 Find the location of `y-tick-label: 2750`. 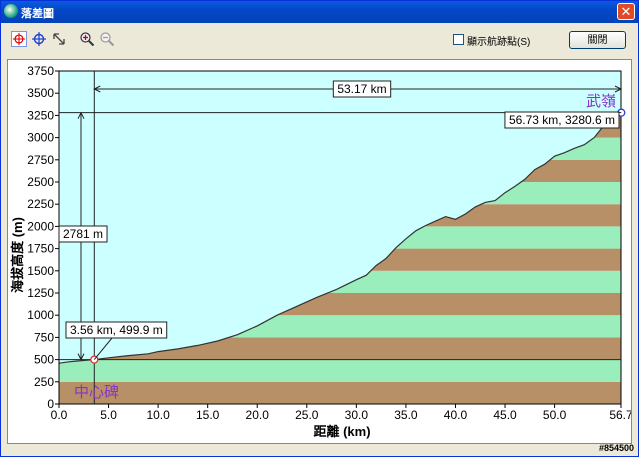

y-tick-label: 2750 is located at coordinates (40, 160).